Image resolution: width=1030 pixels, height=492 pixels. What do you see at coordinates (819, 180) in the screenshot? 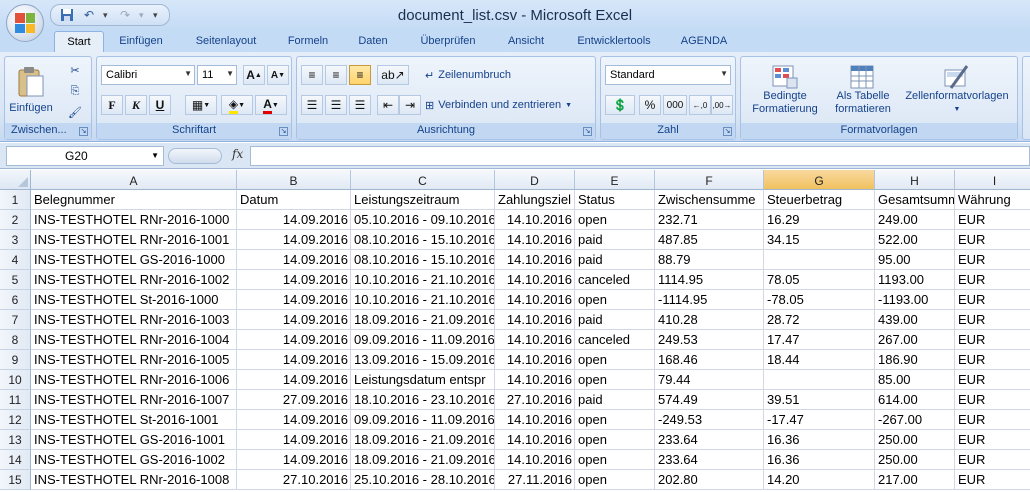
I see `column-header-g: G` at bounding box center [819, 180].